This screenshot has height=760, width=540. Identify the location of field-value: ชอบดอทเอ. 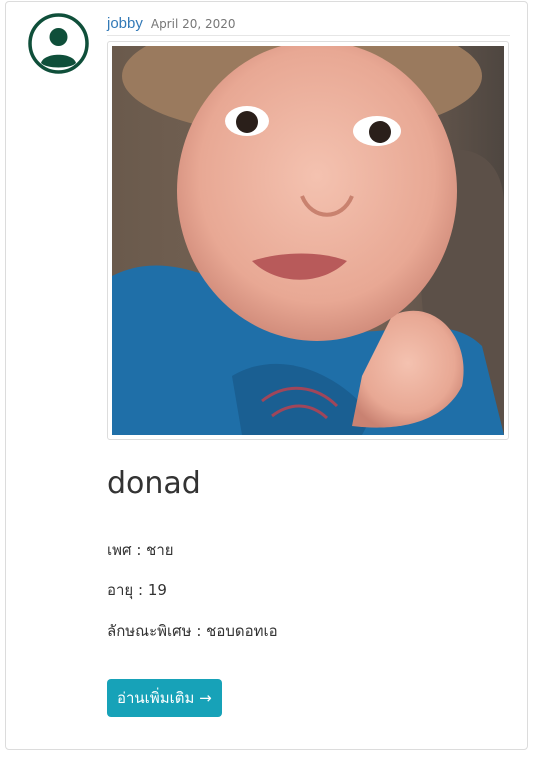
(242, 631).